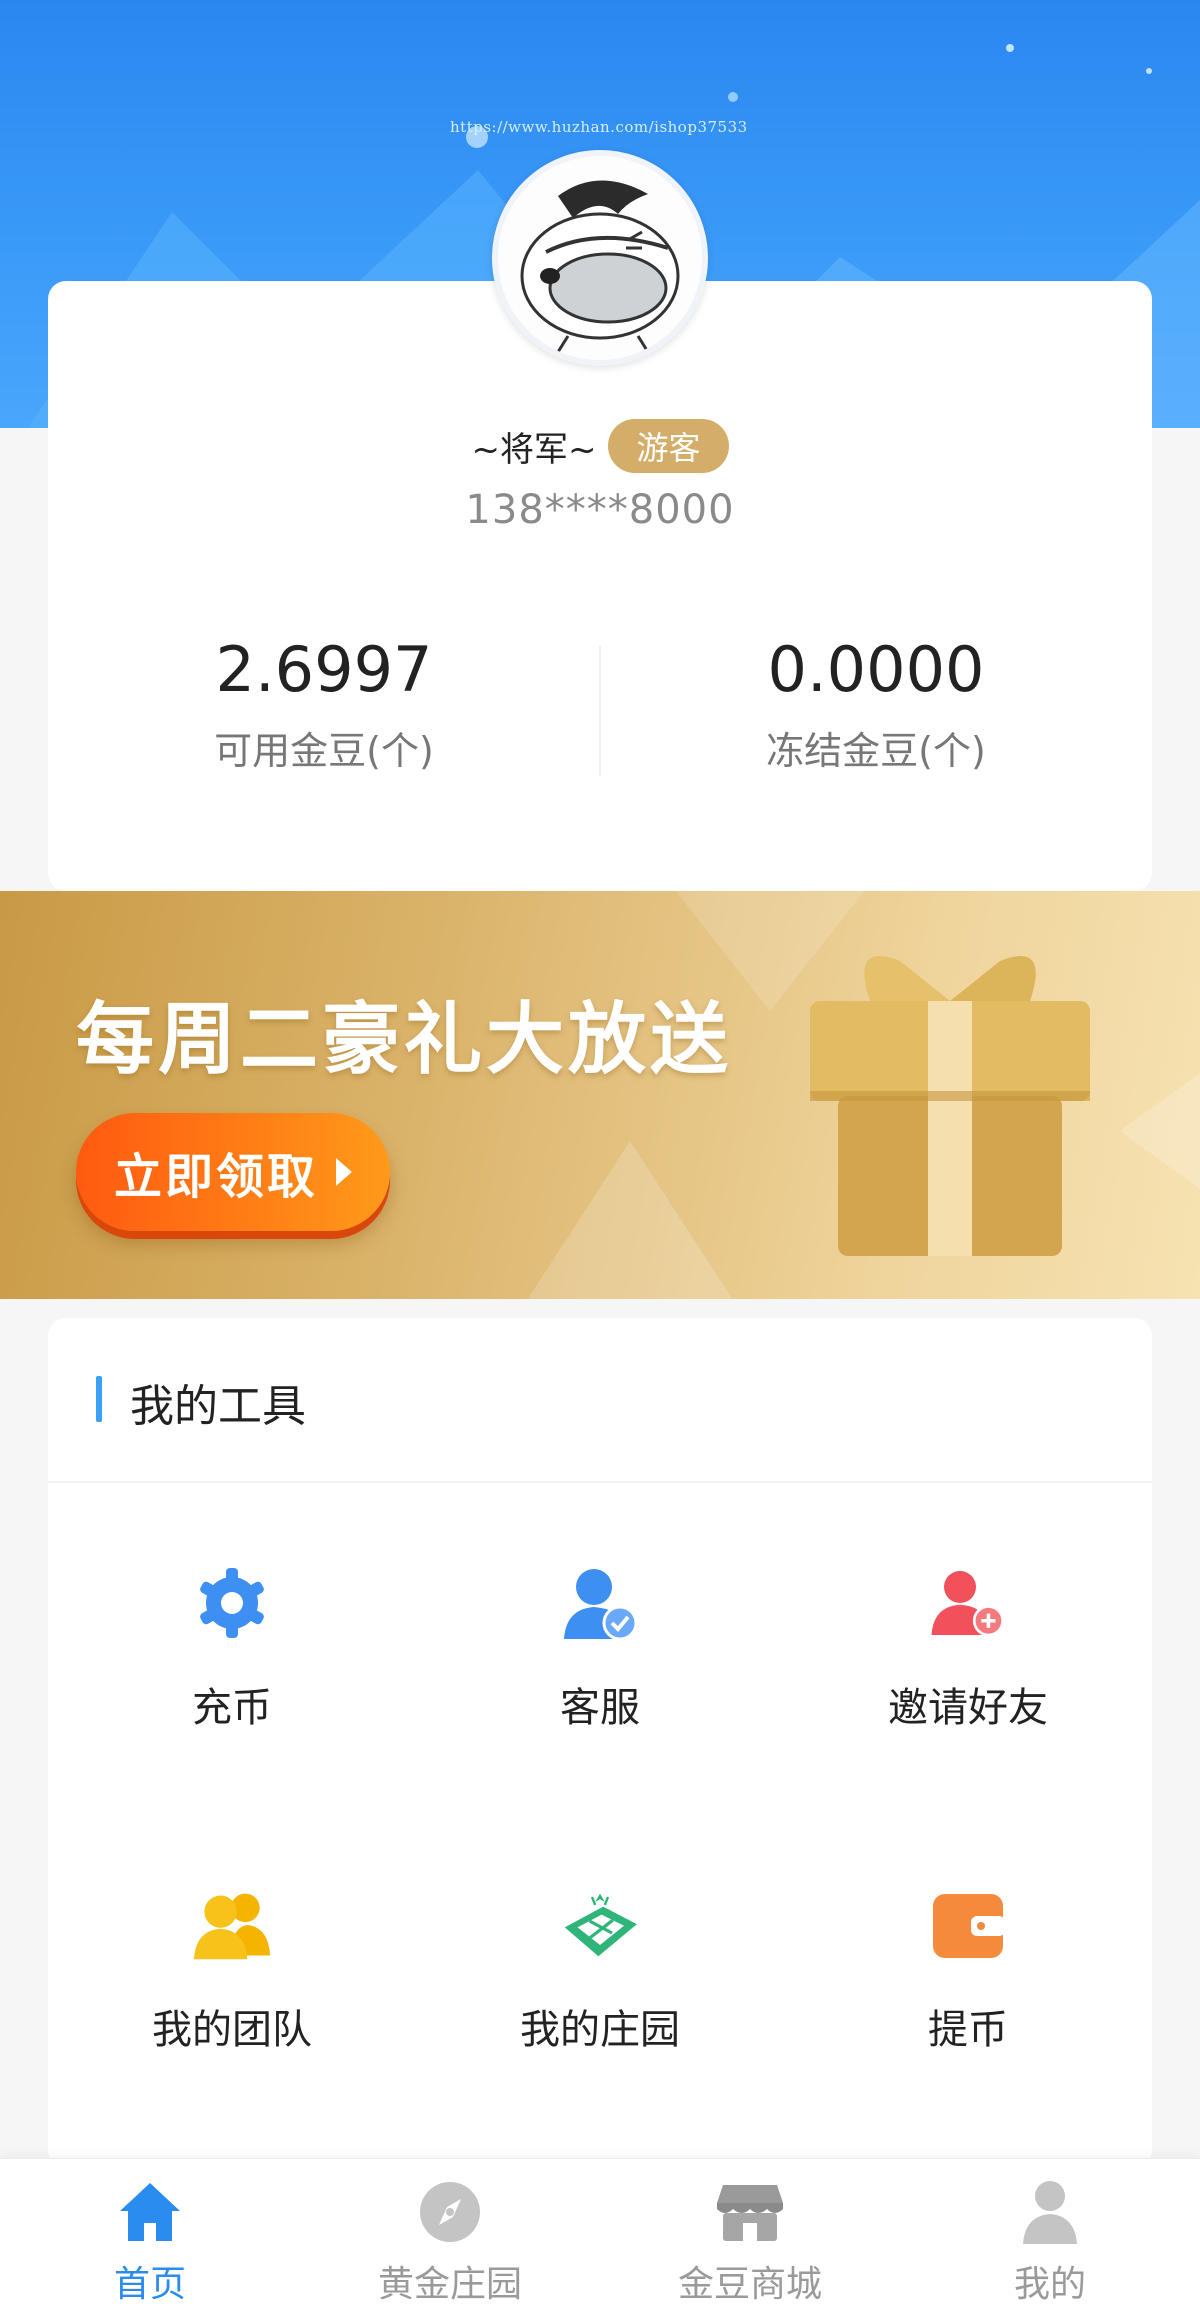  I want to click on url-watermark: https://www.huzhan.com/ishop37533, so click(599, 127).